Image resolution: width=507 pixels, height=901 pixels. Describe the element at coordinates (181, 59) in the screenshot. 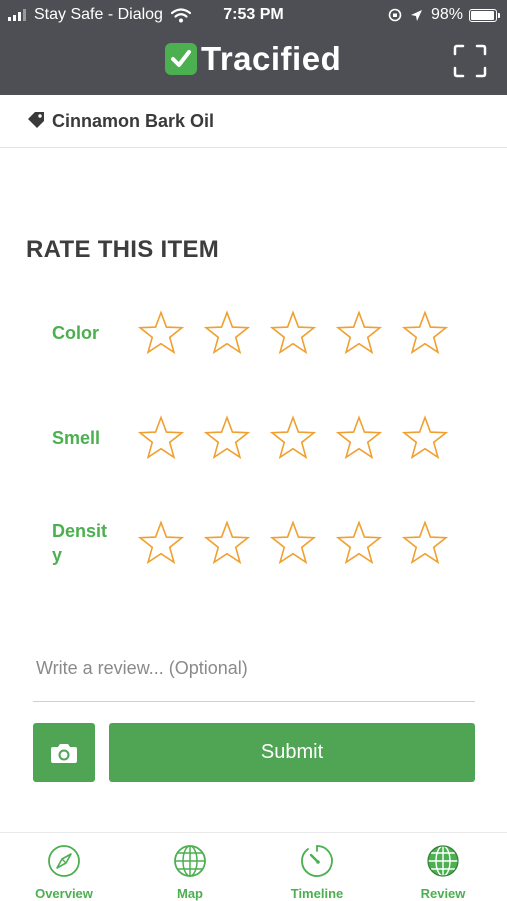

I see `check-logo-icon` at that location.